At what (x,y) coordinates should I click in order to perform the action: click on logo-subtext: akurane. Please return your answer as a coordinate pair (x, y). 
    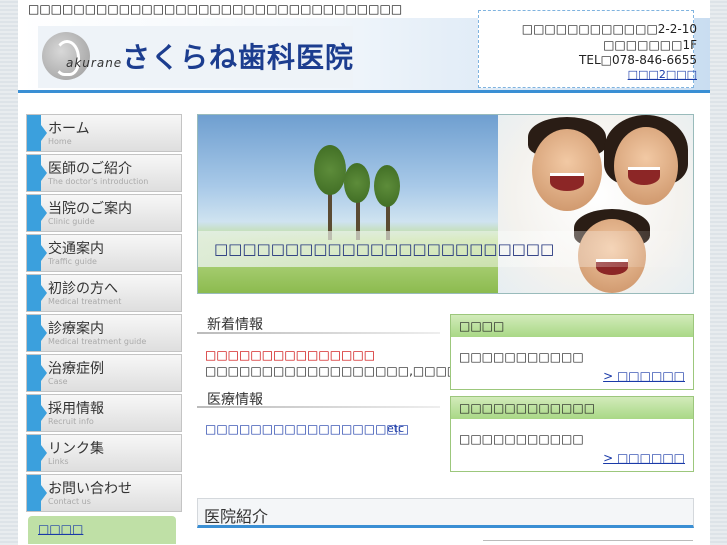
    Looking at the image, I should click on (94, 63).